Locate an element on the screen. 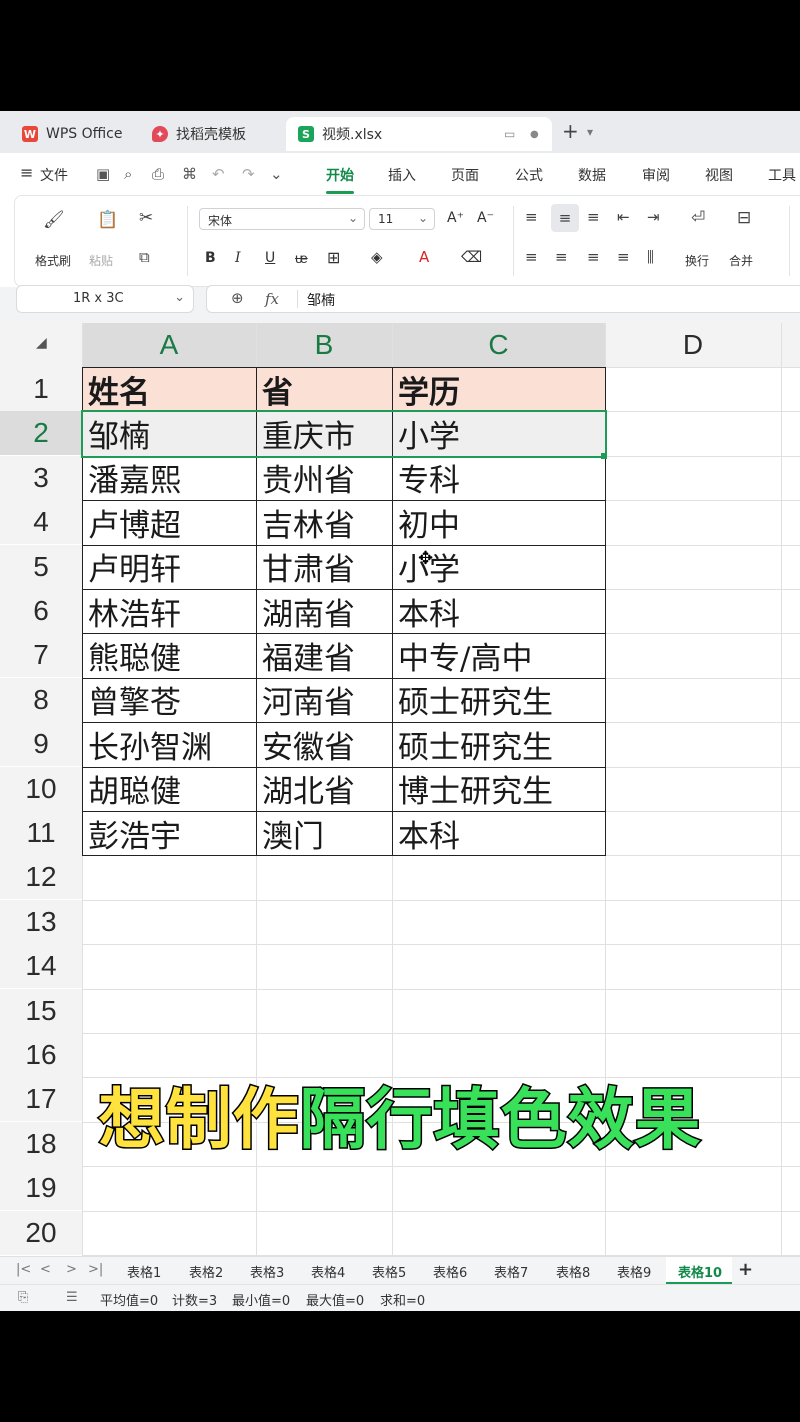 This screenshot has height=1422, width=800. cut-icon: ✂ is located at coordinates (146, 218).